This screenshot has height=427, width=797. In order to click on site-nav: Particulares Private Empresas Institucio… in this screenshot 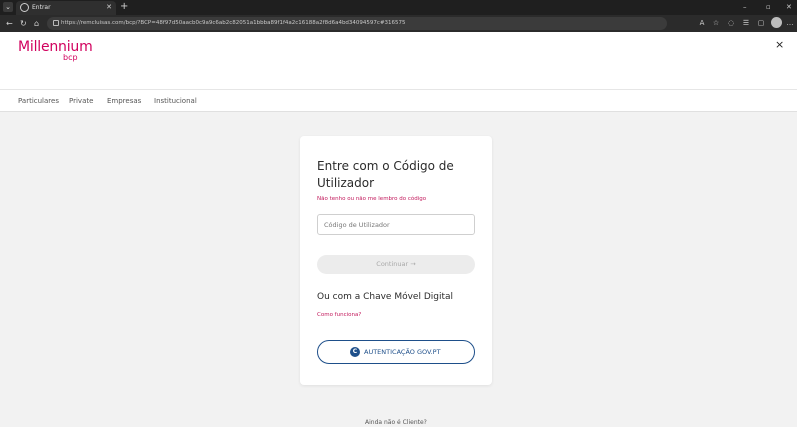, I will do `click(398, 100)`.